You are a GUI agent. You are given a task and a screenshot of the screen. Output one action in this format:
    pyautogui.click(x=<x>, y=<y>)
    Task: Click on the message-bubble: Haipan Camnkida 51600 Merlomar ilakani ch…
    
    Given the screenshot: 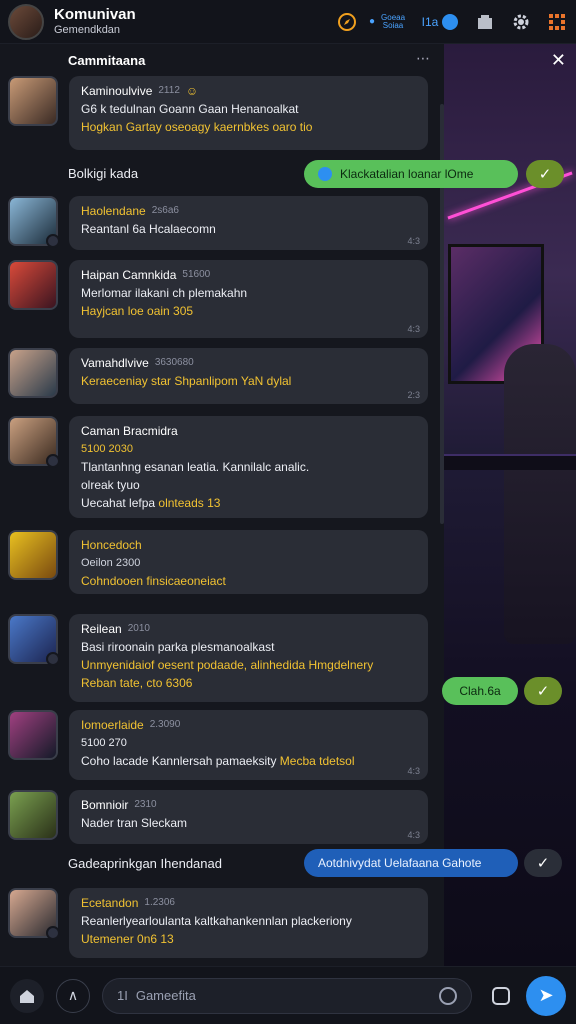 What is the action you would take?
    pyautogui.click(x=248, y=299)
    